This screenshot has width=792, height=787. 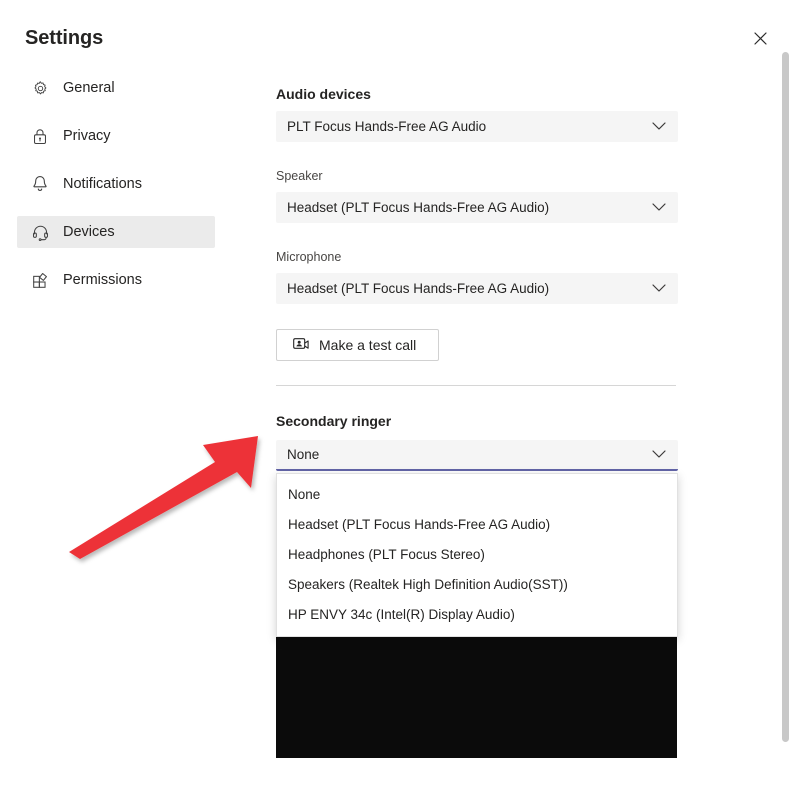 What do you see at coordinates (116, 232) in the screenshot?
I see `sidebar-item-devices: Devices` at bounding box center [116, 232].